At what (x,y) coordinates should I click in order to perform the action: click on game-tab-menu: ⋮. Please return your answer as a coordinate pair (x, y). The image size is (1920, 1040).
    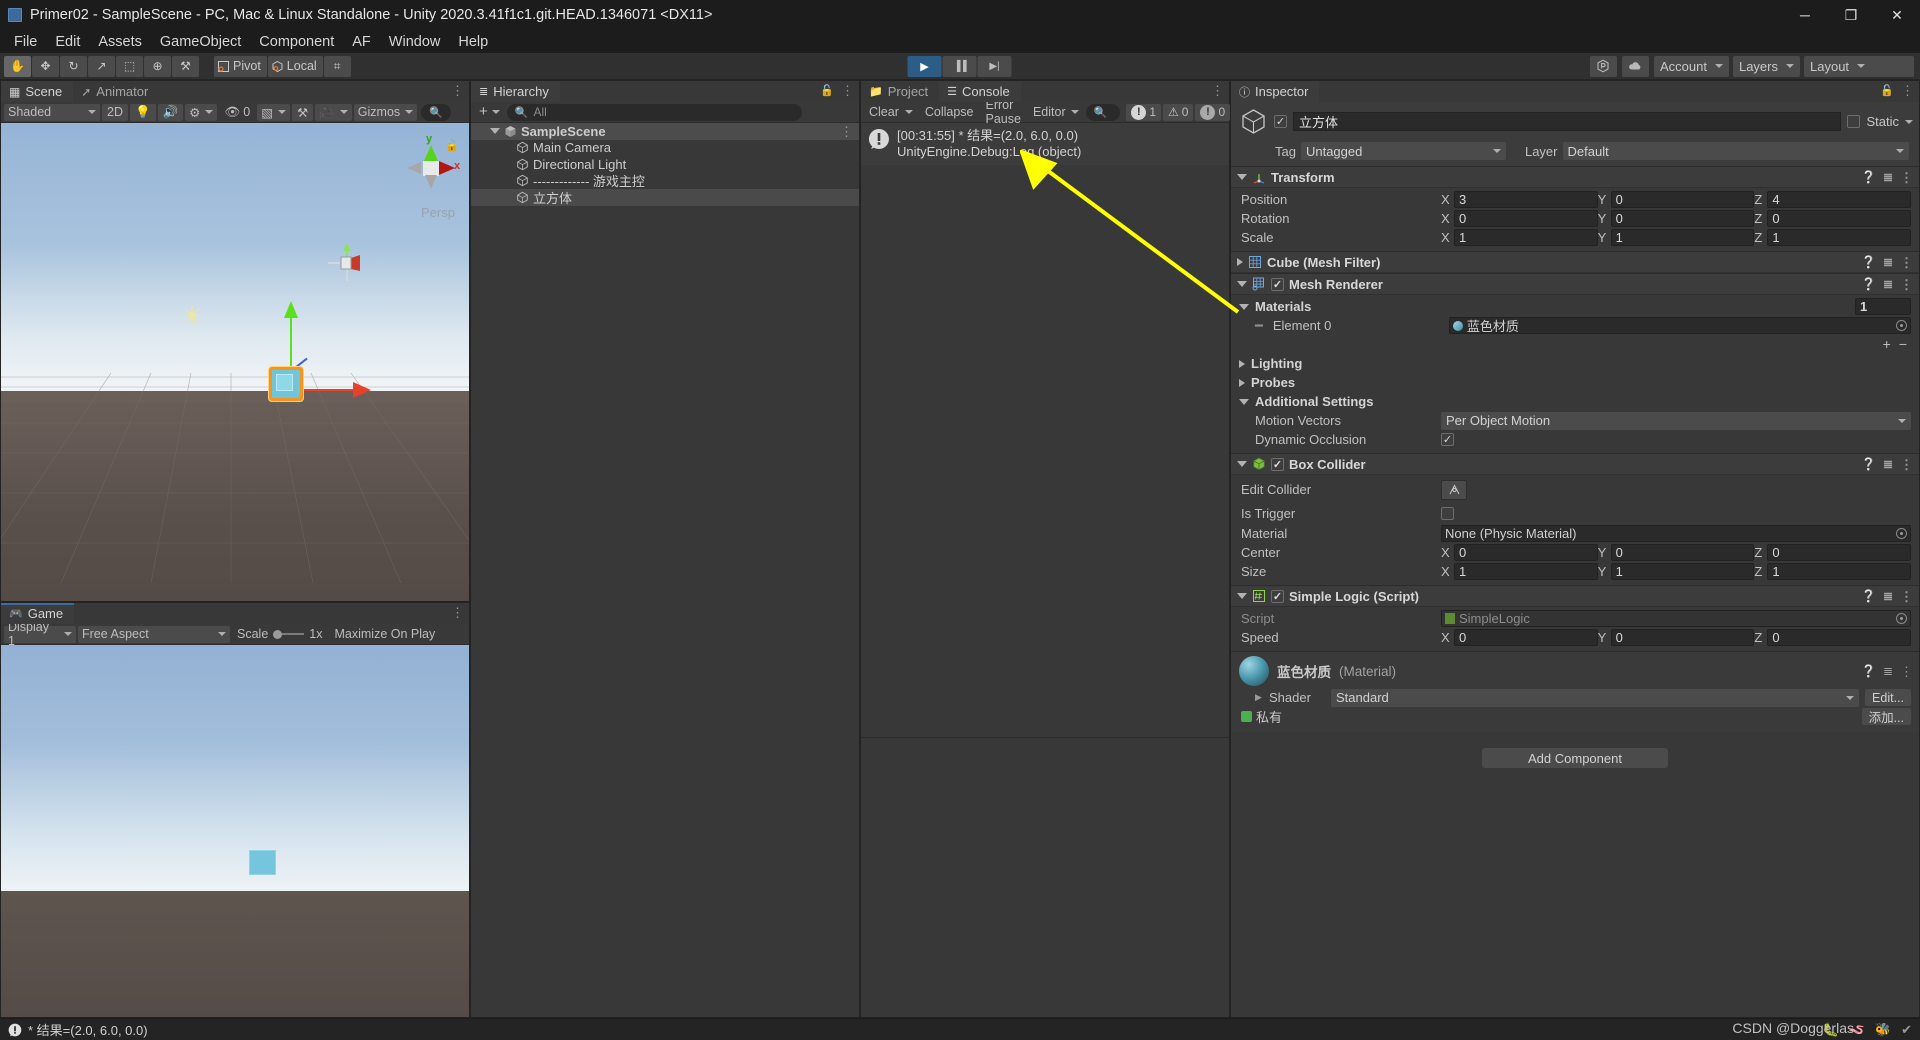
    Looking at the image, I should click on (457, 612).